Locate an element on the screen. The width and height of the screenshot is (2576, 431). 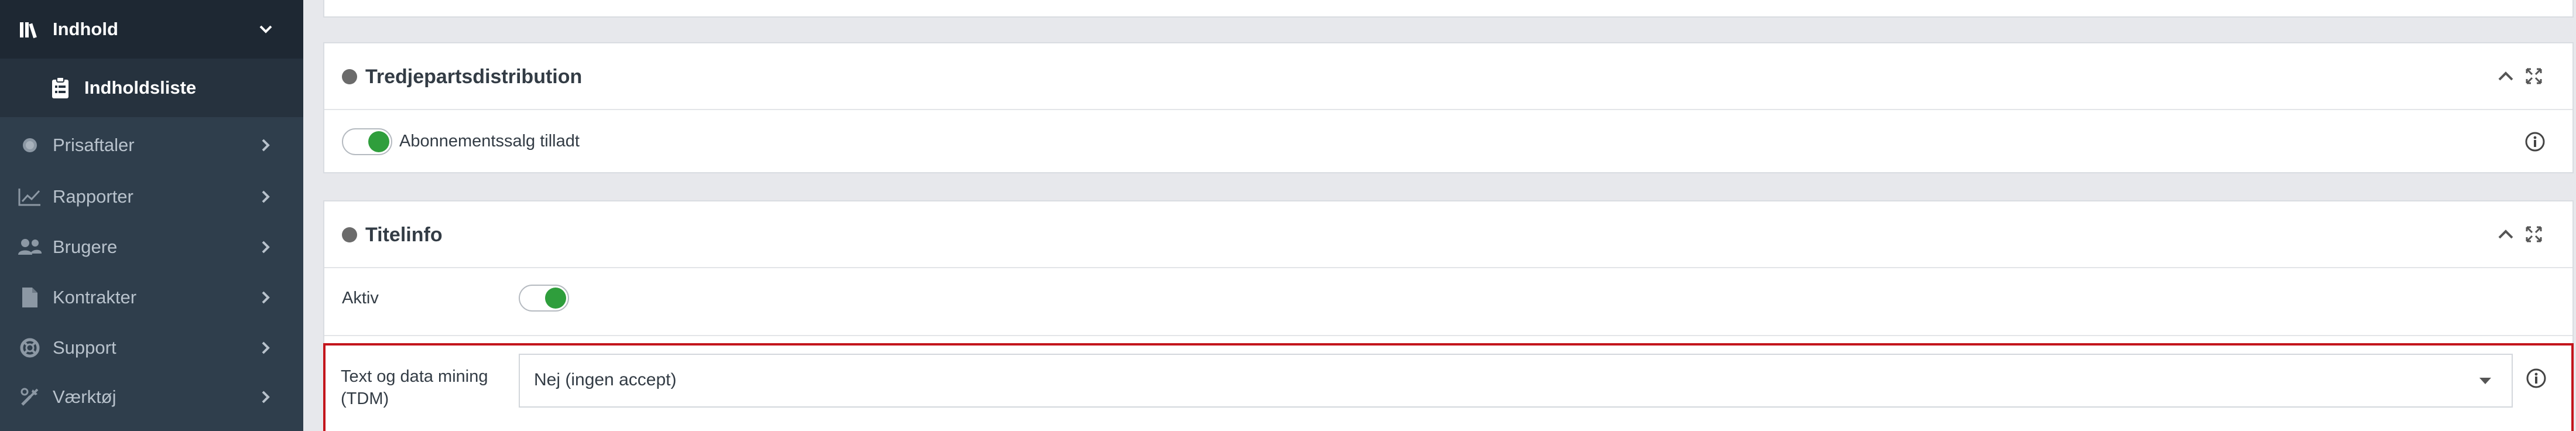
sidebar-item-label: Brugere is located at coordinates (85, 247).